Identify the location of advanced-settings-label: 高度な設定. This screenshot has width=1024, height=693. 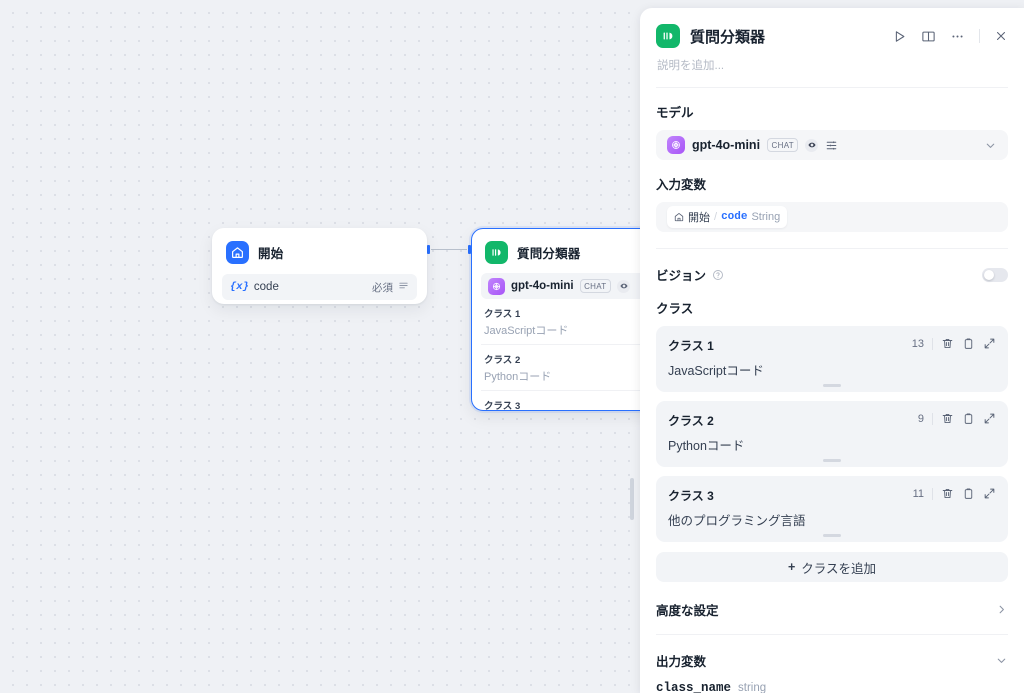
(687, 611).